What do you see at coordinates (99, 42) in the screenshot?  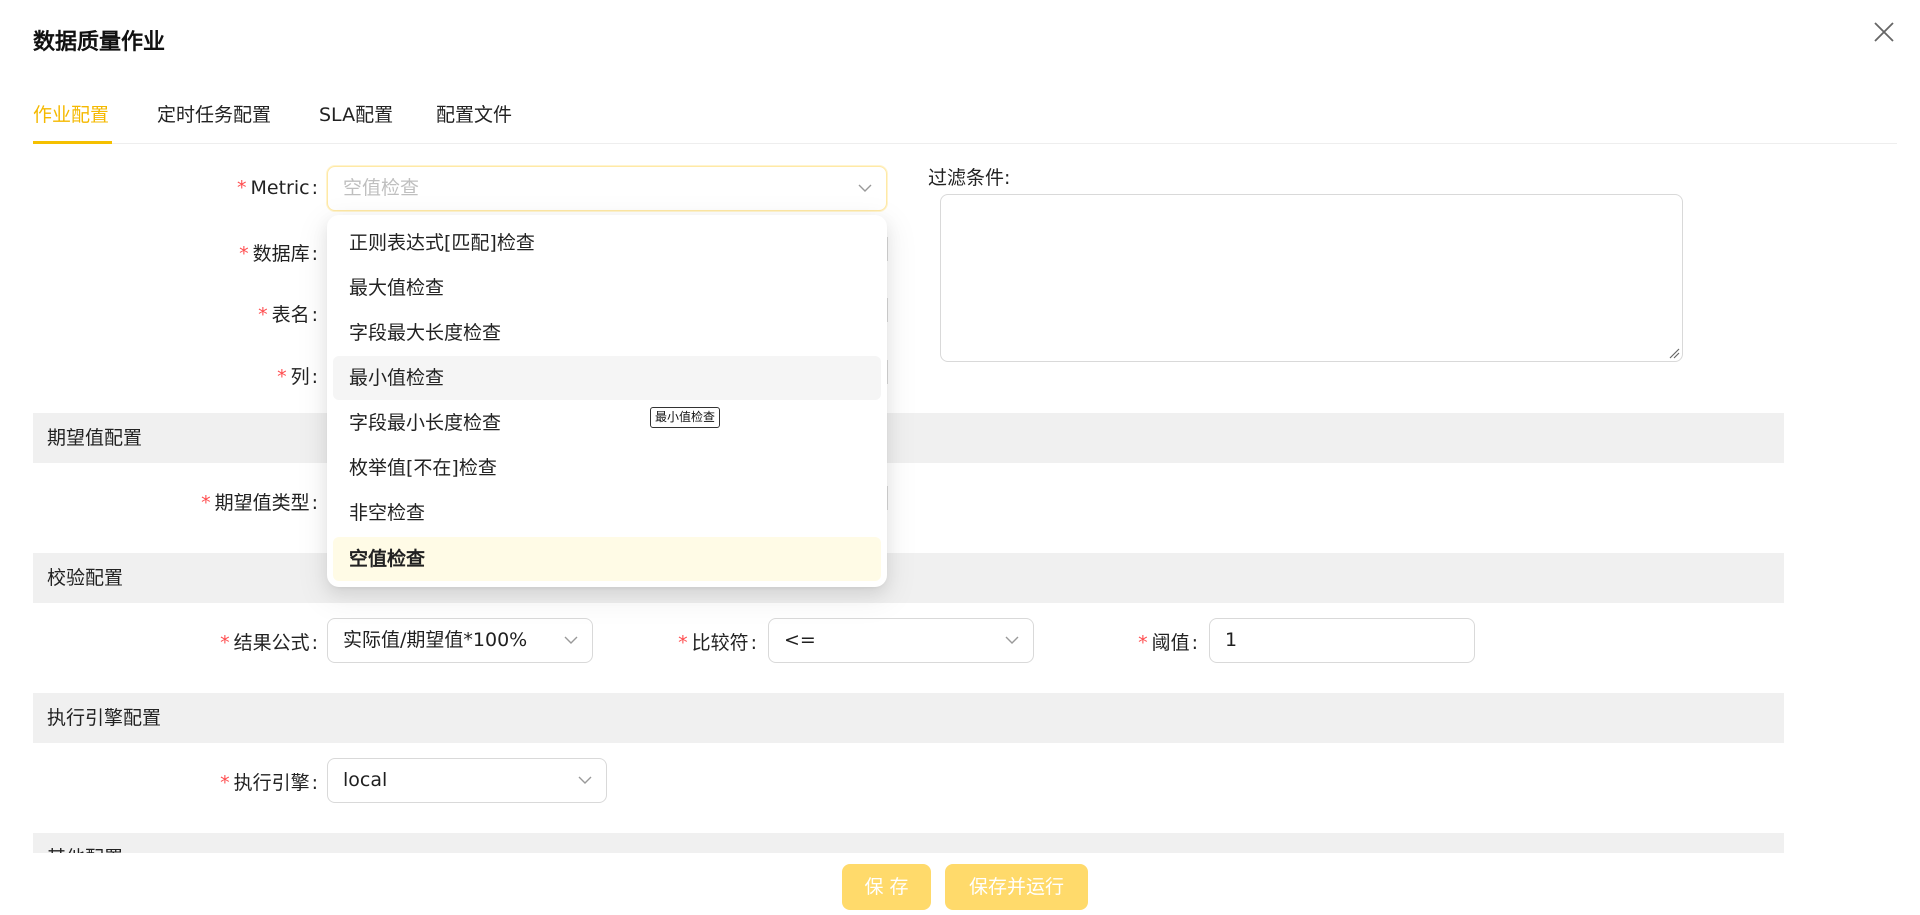 I see `modal-title: 数据质量作业` at bounding box center [99, 42].